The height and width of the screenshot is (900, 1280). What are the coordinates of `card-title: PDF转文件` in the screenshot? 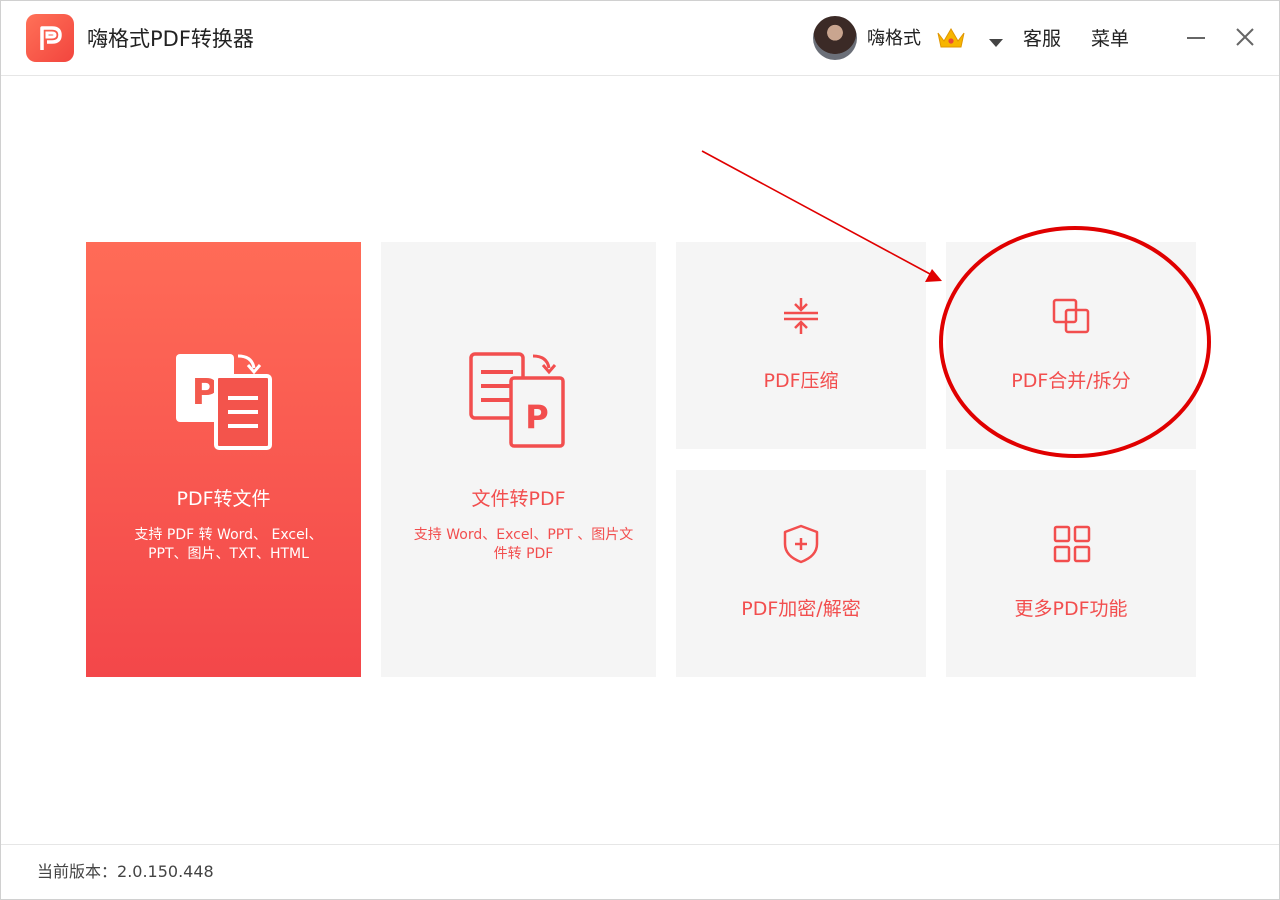 It's located at (223, 499).